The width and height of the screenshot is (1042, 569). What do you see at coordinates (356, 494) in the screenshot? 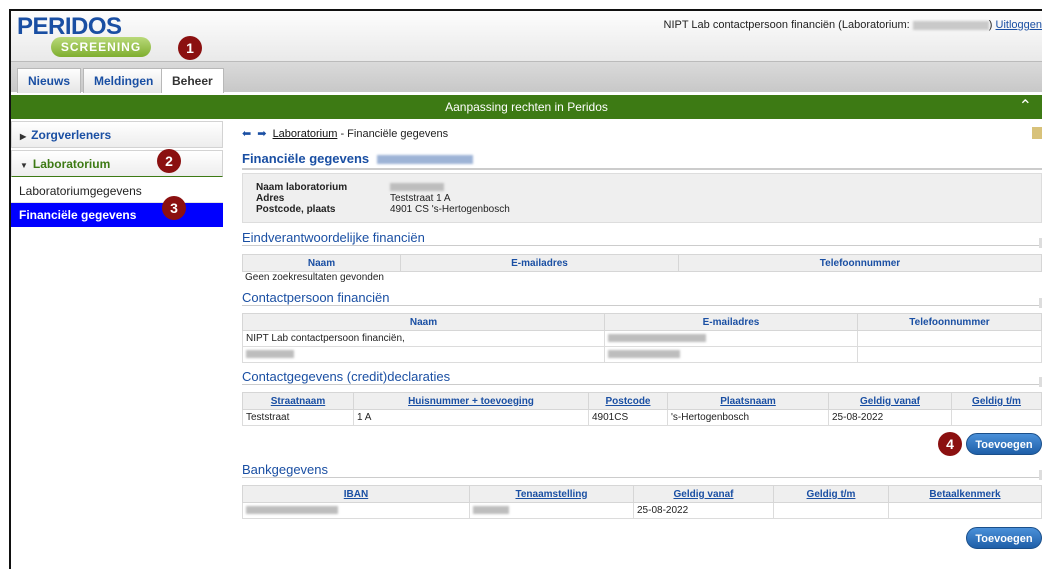
I see `column-header-sortable: IBAN` at bounding box center [356, 494].